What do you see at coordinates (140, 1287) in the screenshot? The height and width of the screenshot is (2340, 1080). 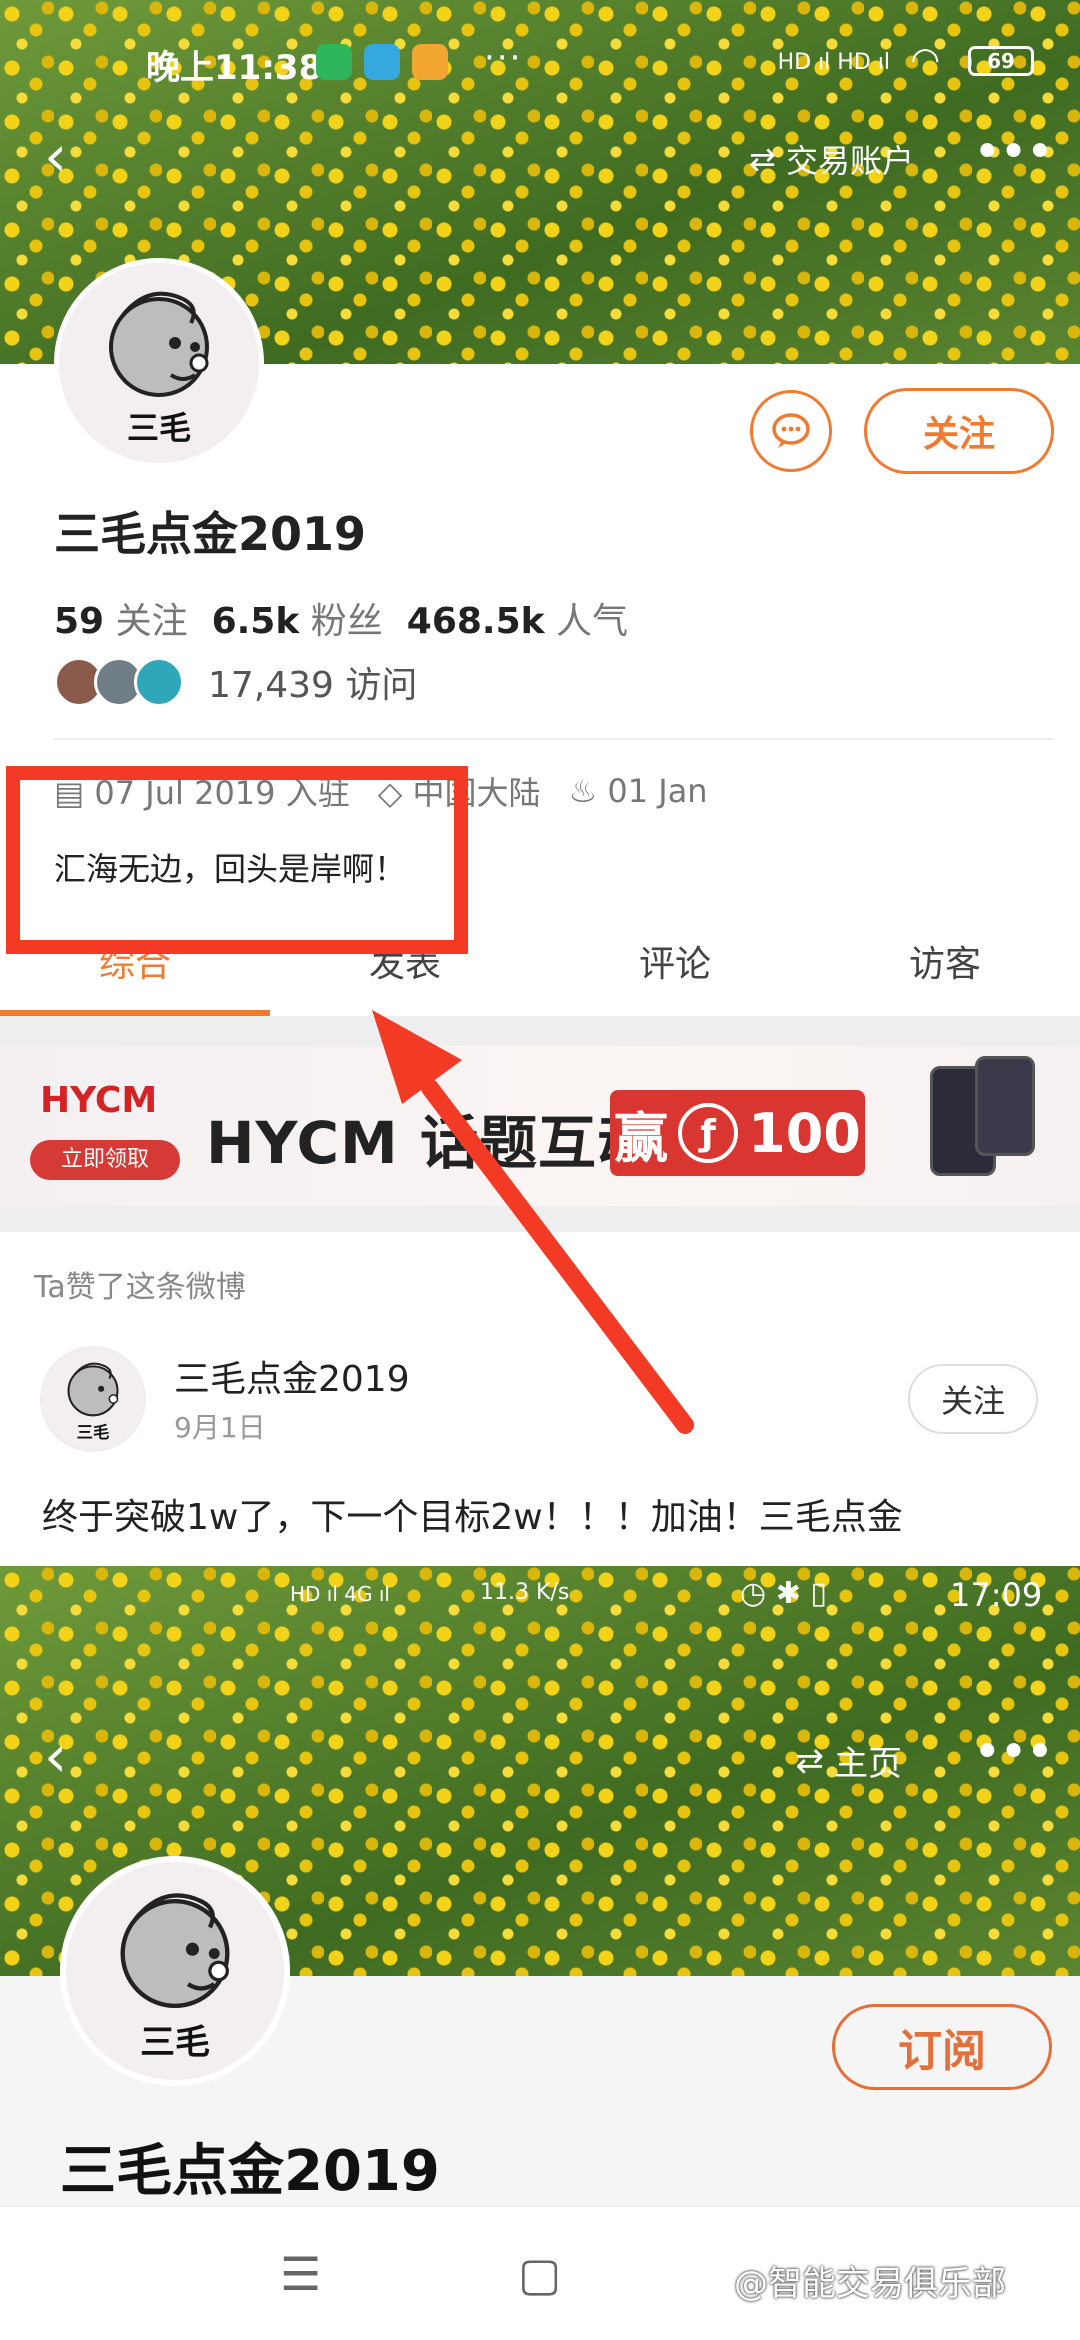 I see `liked-note: Ta赞了这条微博` at bounding box center [140, 1287].